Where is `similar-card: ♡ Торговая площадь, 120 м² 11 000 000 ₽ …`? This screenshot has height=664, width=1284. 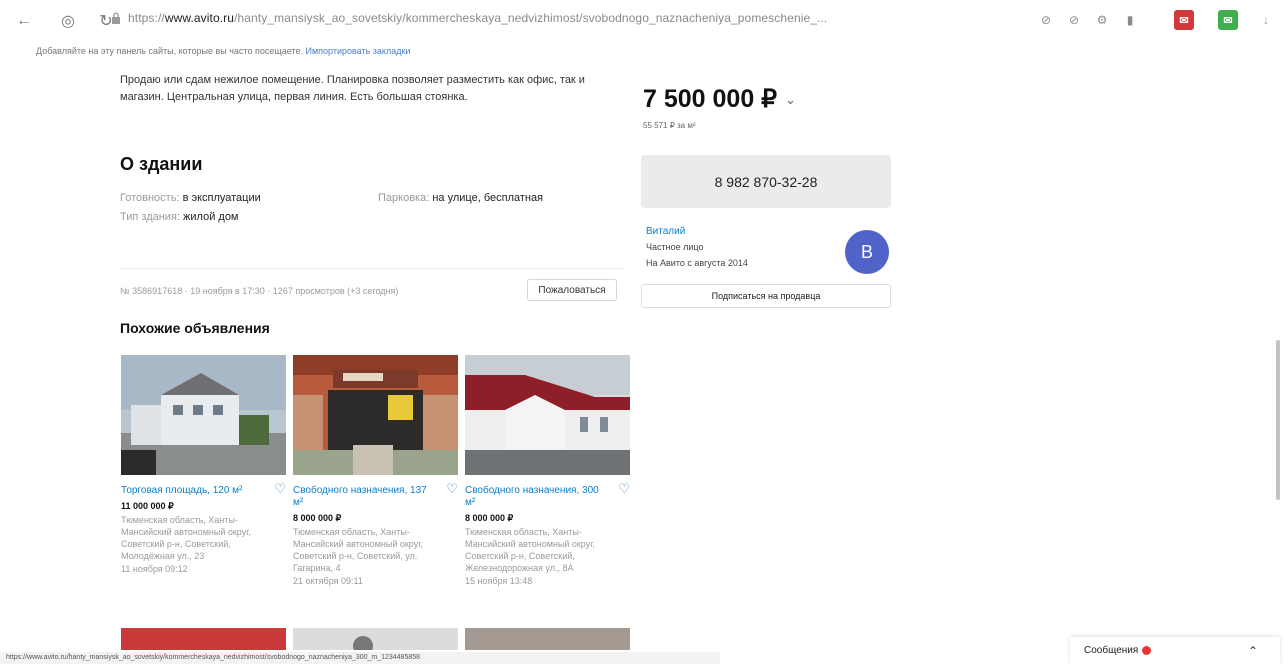 similar-card: ♡ Торговая площадь, 120 м² 11 000 000 ₽ … is located at coordinates (203, 464).